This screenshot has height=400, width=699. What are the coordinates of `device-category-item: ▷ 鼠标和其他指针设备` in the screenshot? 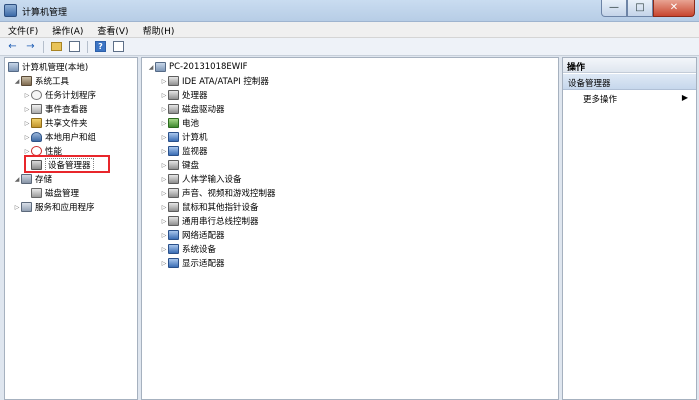 It's located at (209, 207).